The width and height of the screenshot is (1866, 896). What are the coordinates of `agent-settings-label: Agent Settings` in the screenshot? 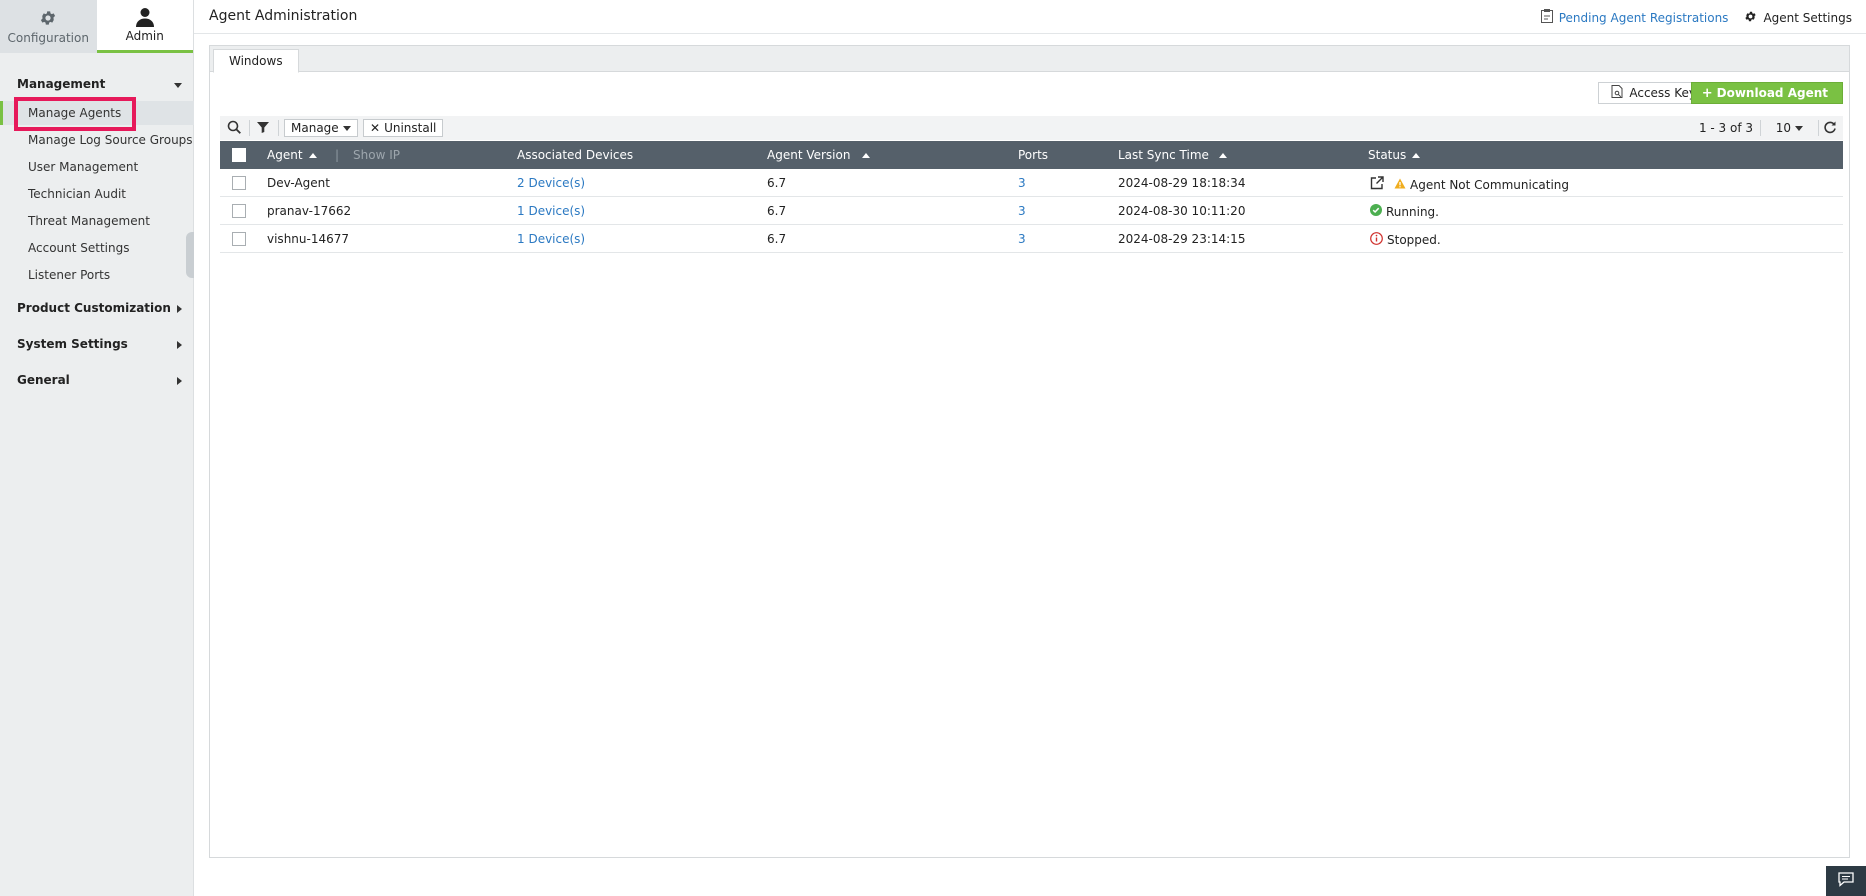 It's located at (1807, 17).